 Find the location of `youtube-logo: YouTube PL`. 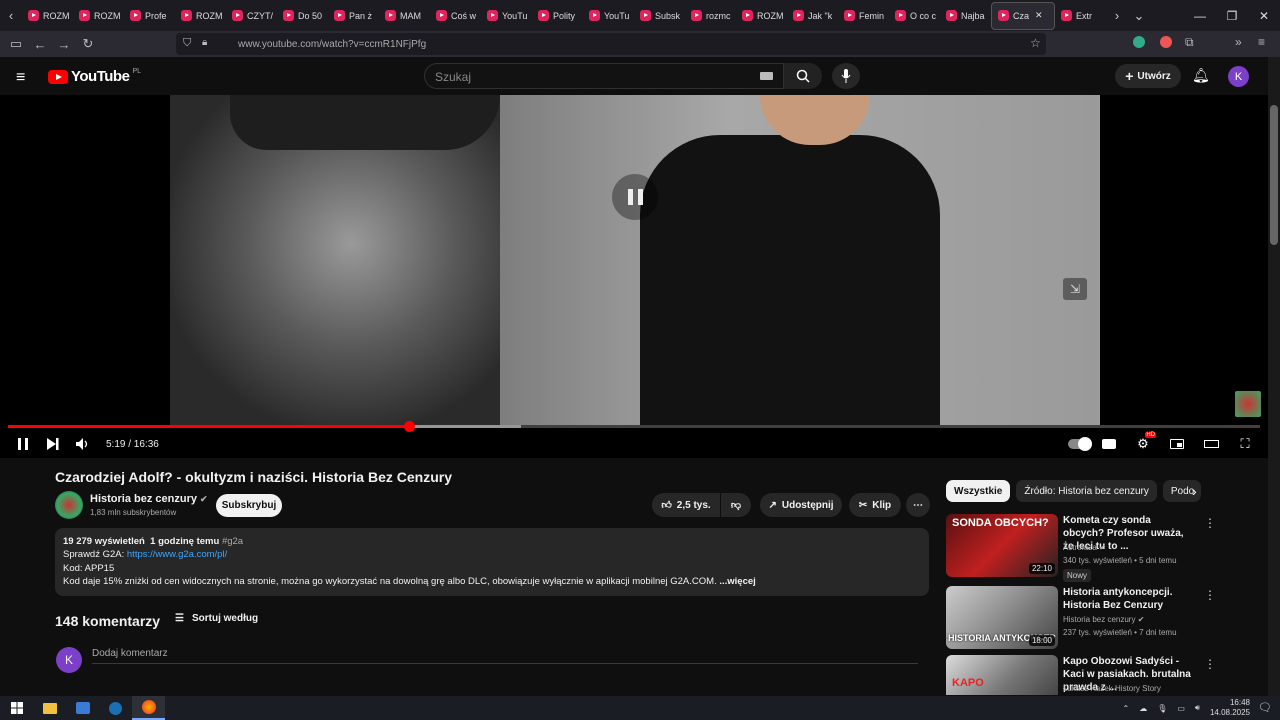

youtube-logo: YouTube PL is located at coordinates (94, 76).